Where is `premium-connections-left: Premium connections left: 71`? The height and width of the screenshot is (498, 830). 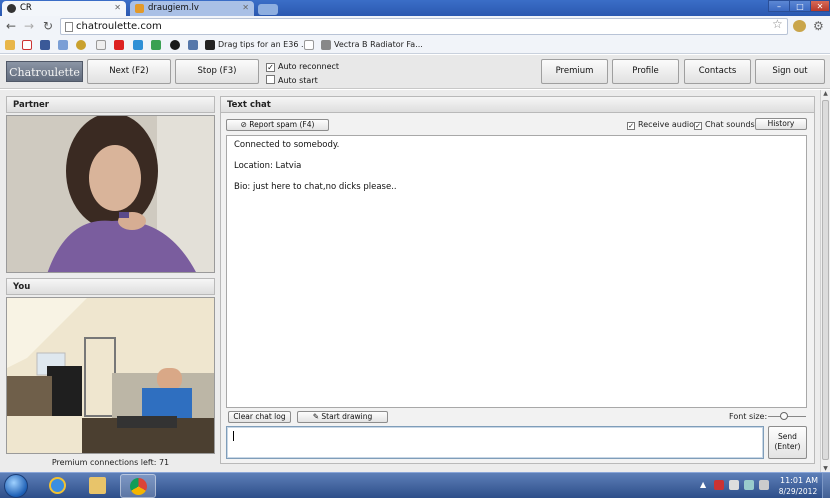
premium-connections-left: Premium connections left: 71 is located at coordinates (110, 462).